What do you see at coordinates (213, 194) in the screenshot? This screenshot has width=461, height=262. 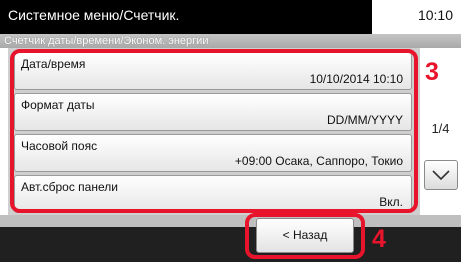 I see `list-item-auto-panel-reset: Авт.сброс панели Вкл.` at bounding box center [213, 194].